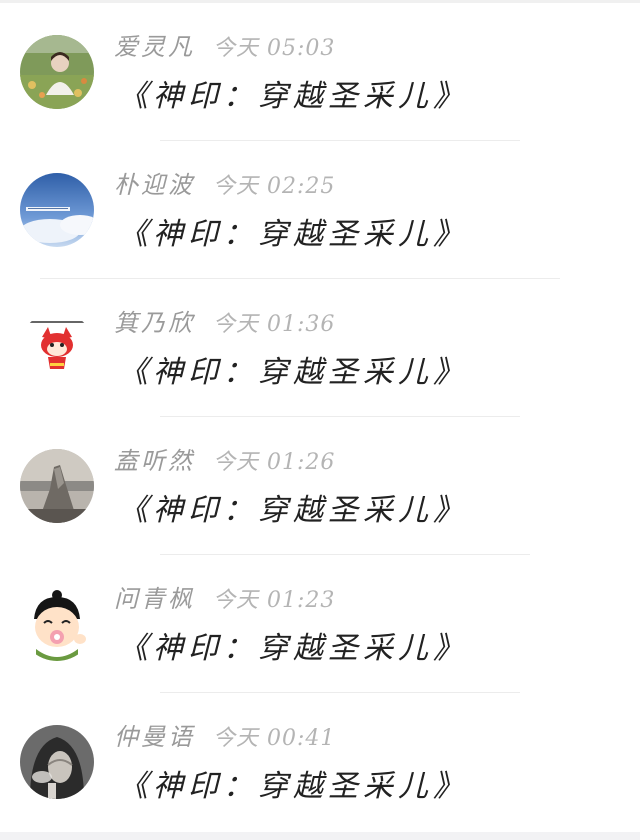 The height and width of the screenshot is (840, 640). I want to click on comment-meta: 爱灵凡 今天 05:03, so click(224, 47).